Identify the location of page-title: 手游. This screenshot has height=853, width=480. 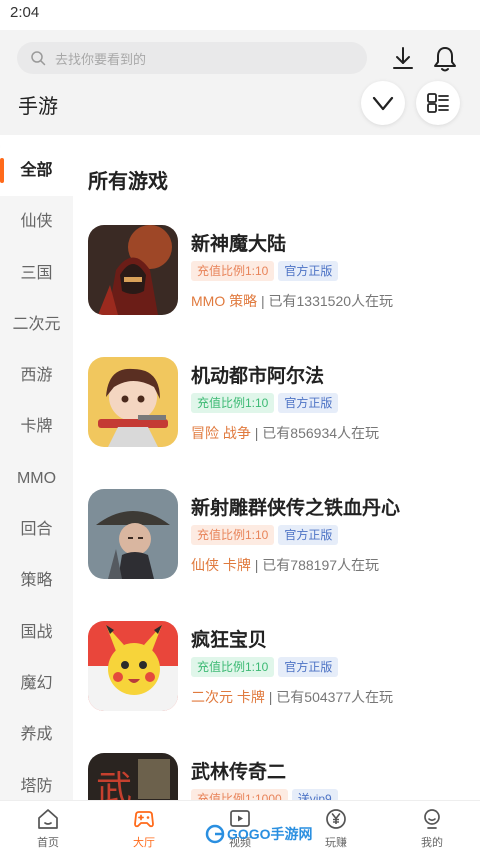
(38, 107).